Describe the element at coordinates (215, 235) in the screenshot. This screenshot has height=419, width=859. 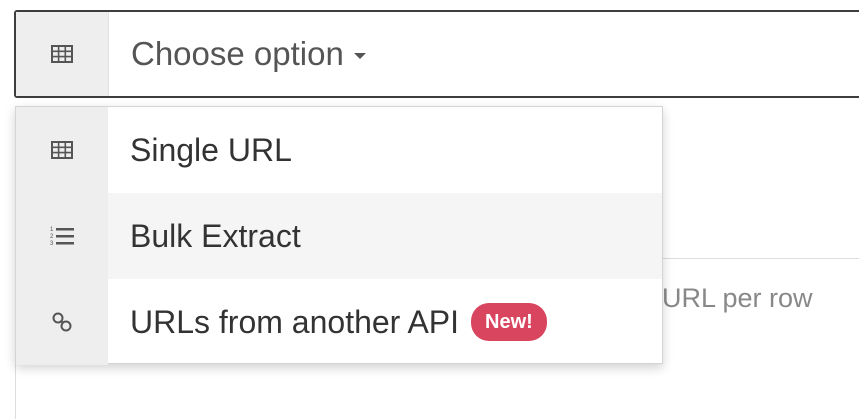
I see `menu-item-label: Bulk Extract` at that location.